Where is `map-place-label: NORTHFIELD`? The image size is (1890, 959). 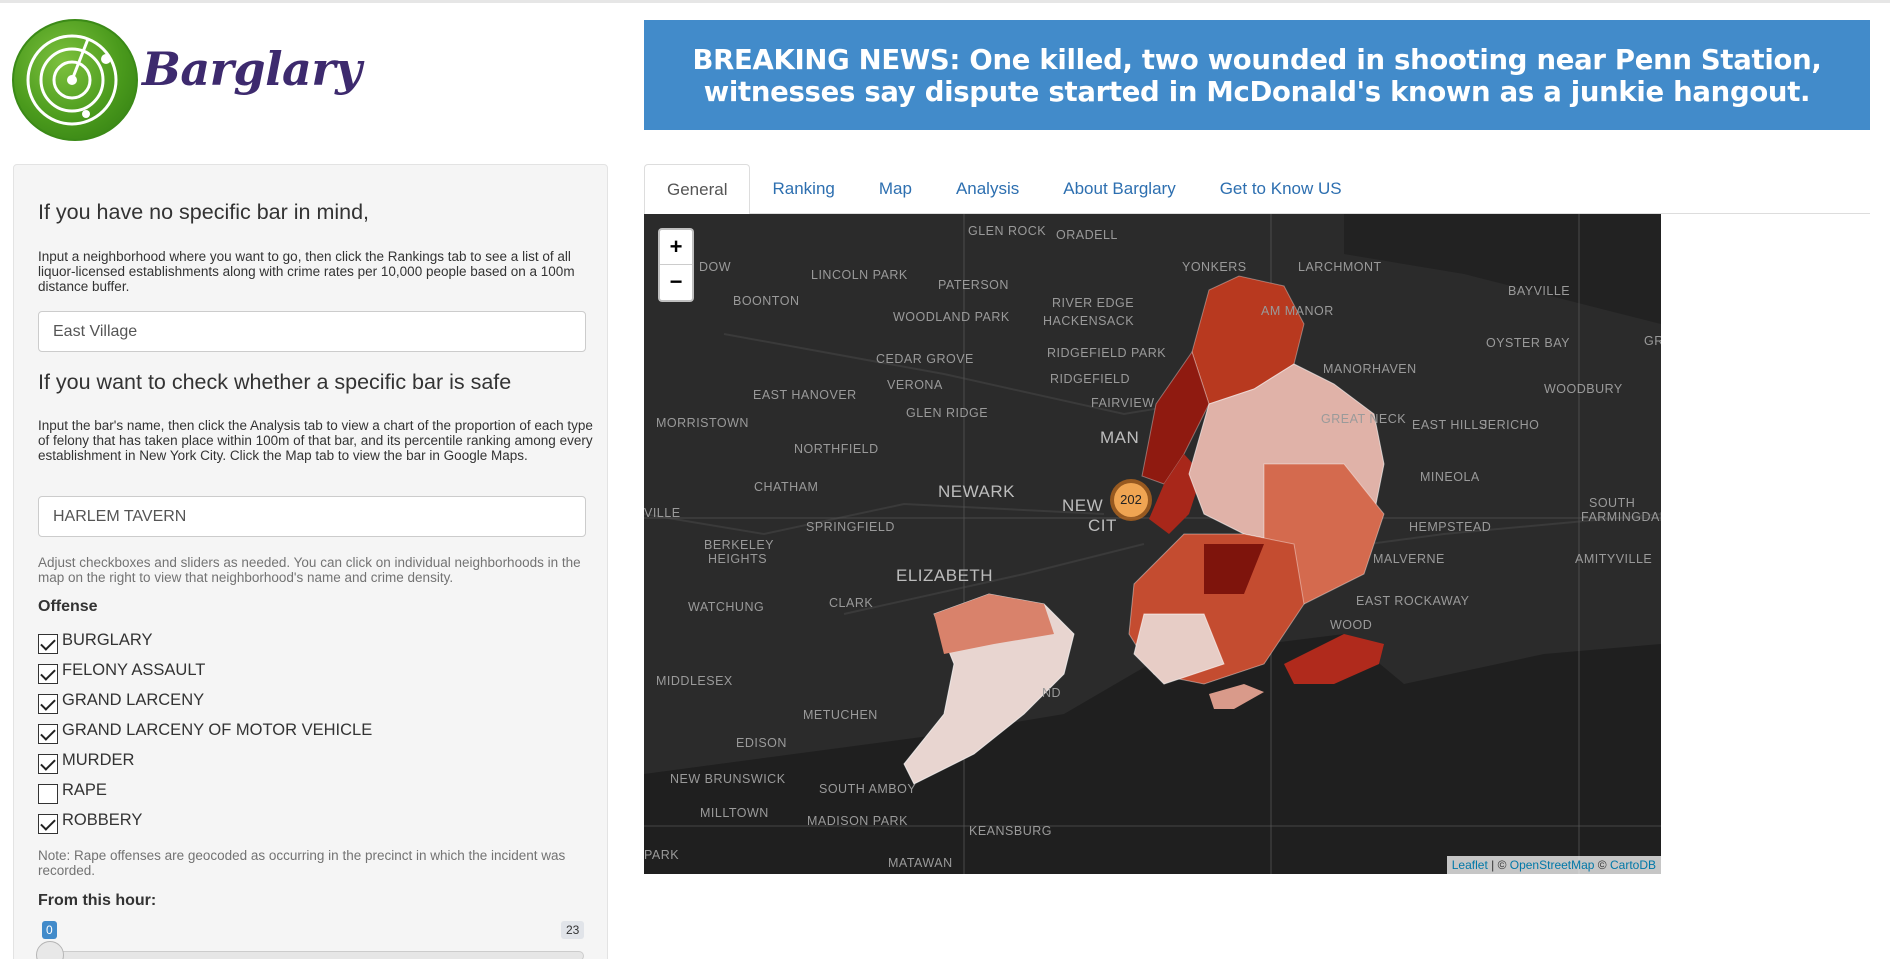
map-place-label: NORTHFIELD is located at coordinates (836, 449).